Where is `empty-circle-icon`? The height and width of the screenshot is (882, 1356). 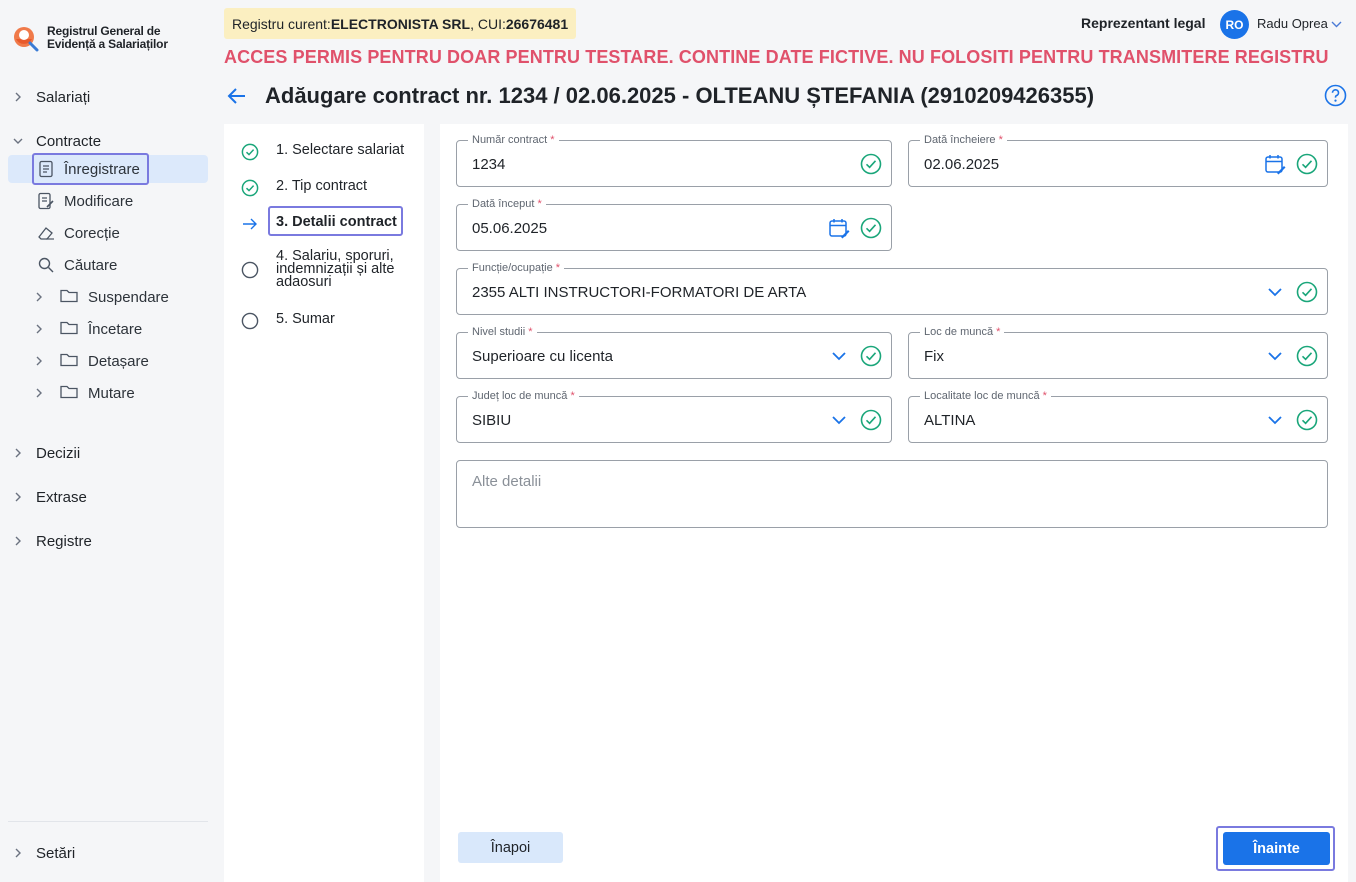 empty-circle-icon is located at coordinates (250, 321).